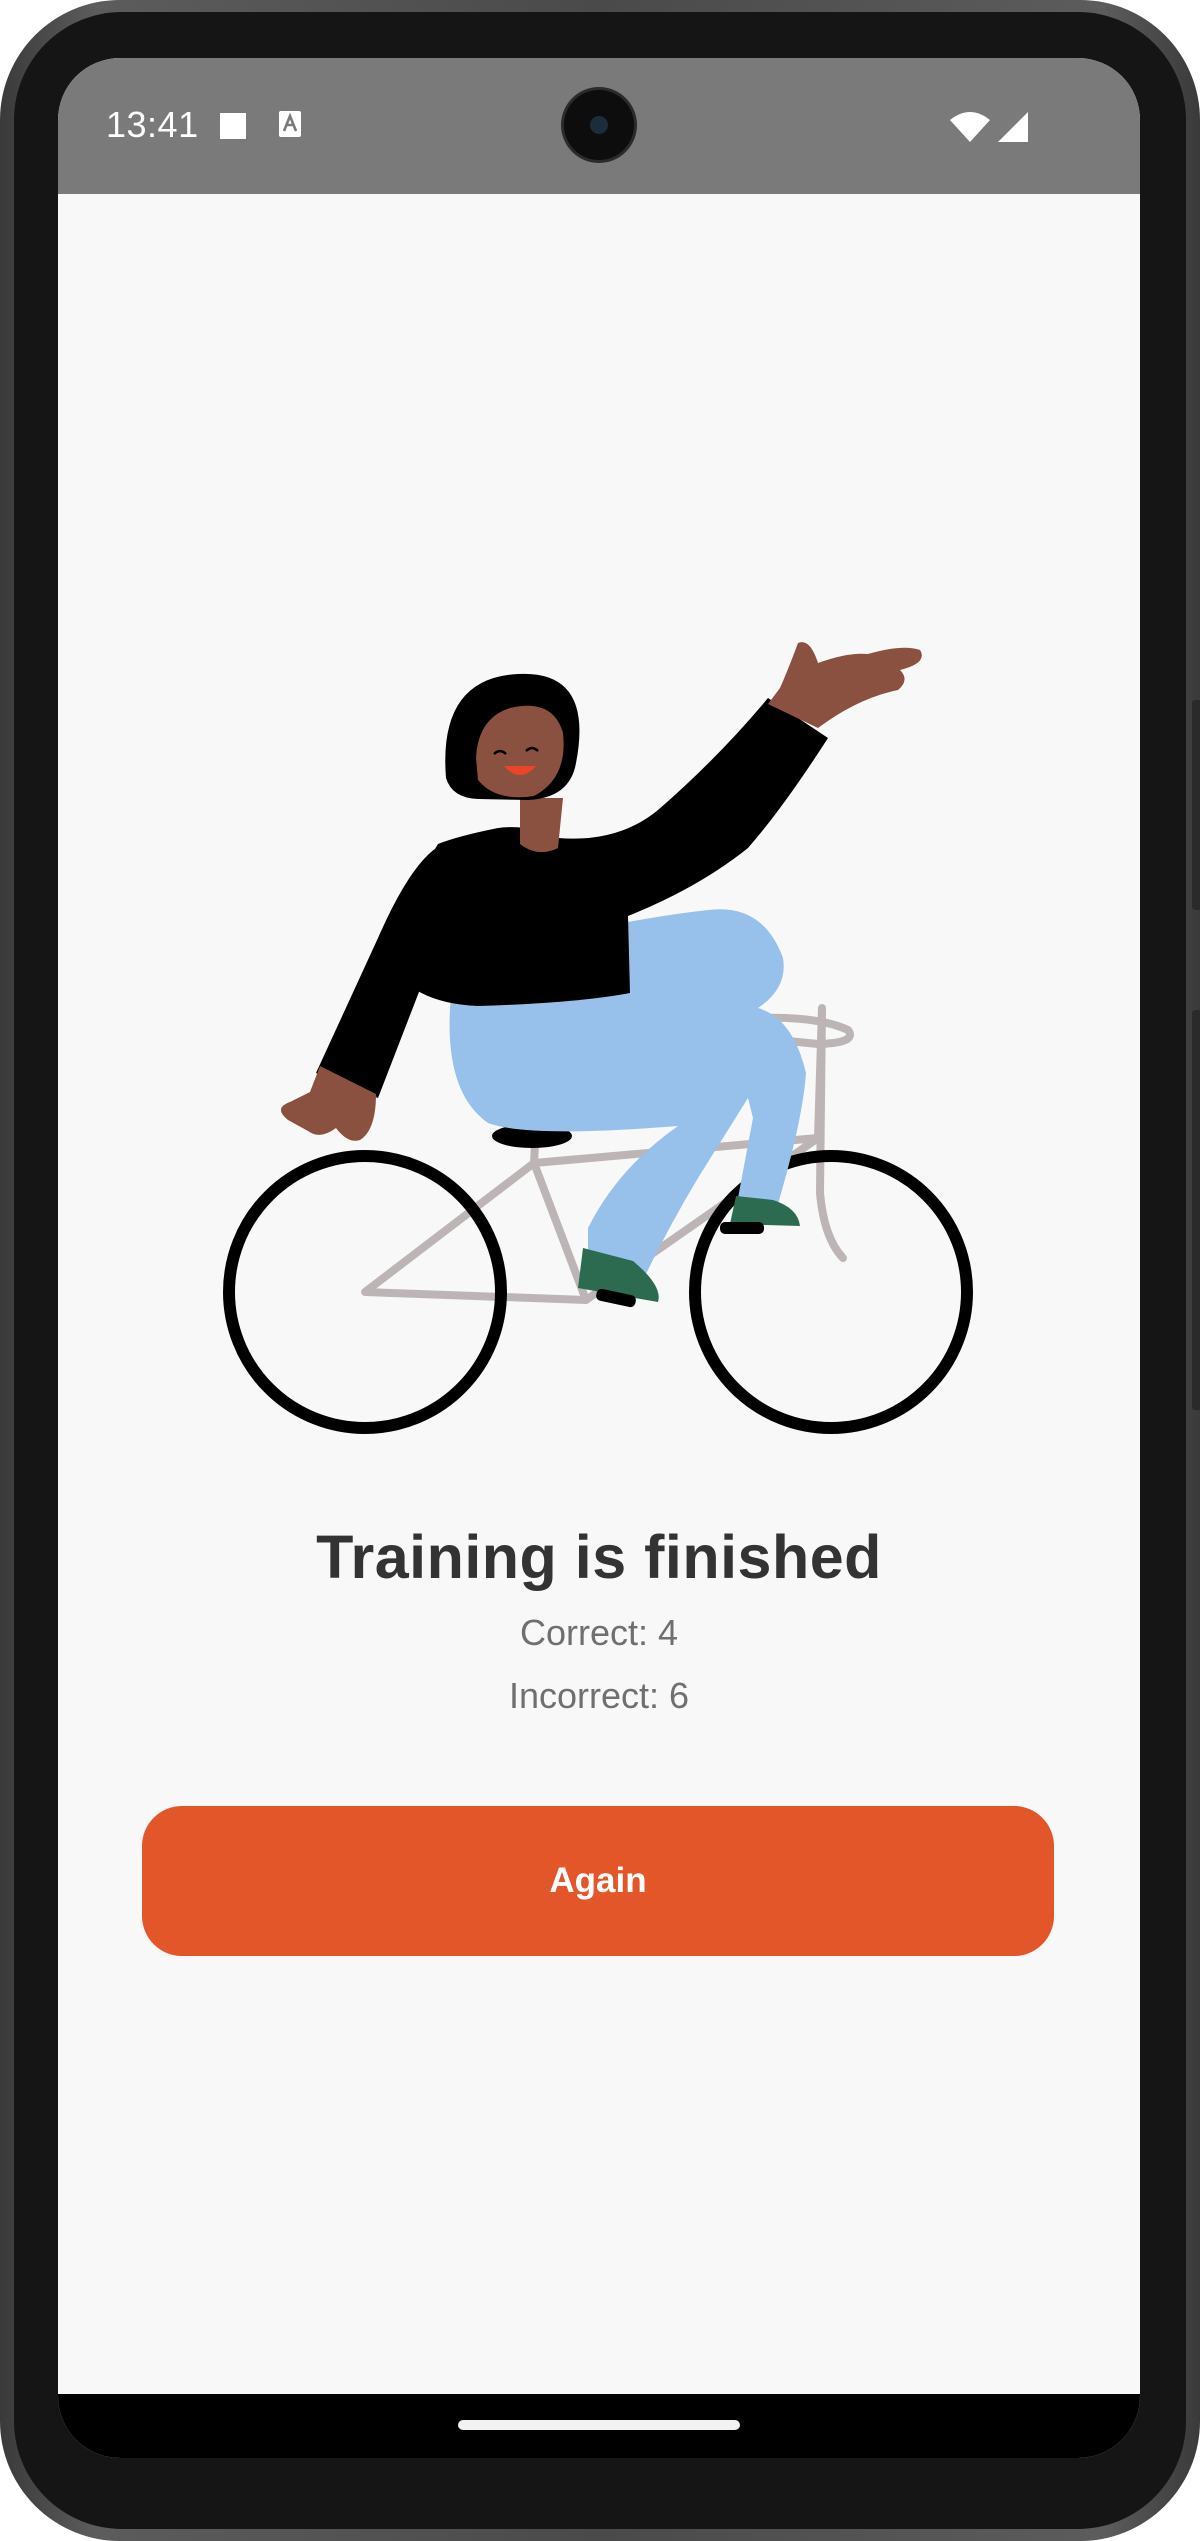 The image size is (1200, 2541). What do you see at coordinates (599, 1557) in the screenshot?
I see `page-title: Training is finished` at bounding box center [599, 1557].